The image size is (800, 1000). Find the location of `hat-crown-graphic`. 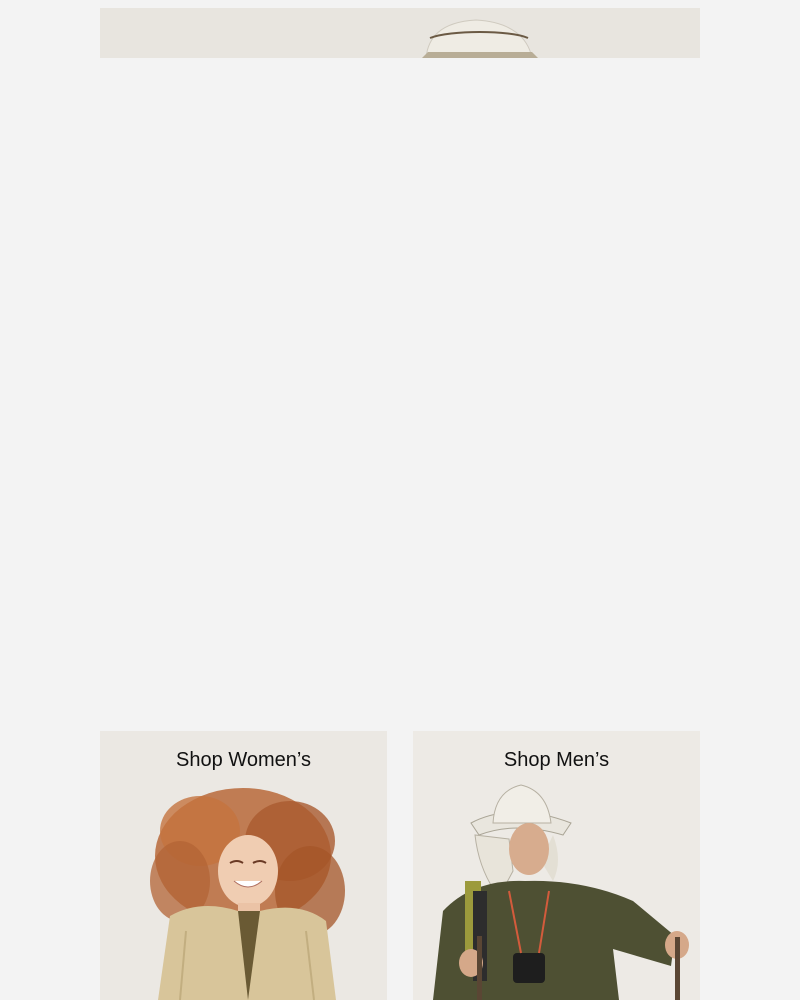

hat-crown-graphic is located at coordinates (400, 33).